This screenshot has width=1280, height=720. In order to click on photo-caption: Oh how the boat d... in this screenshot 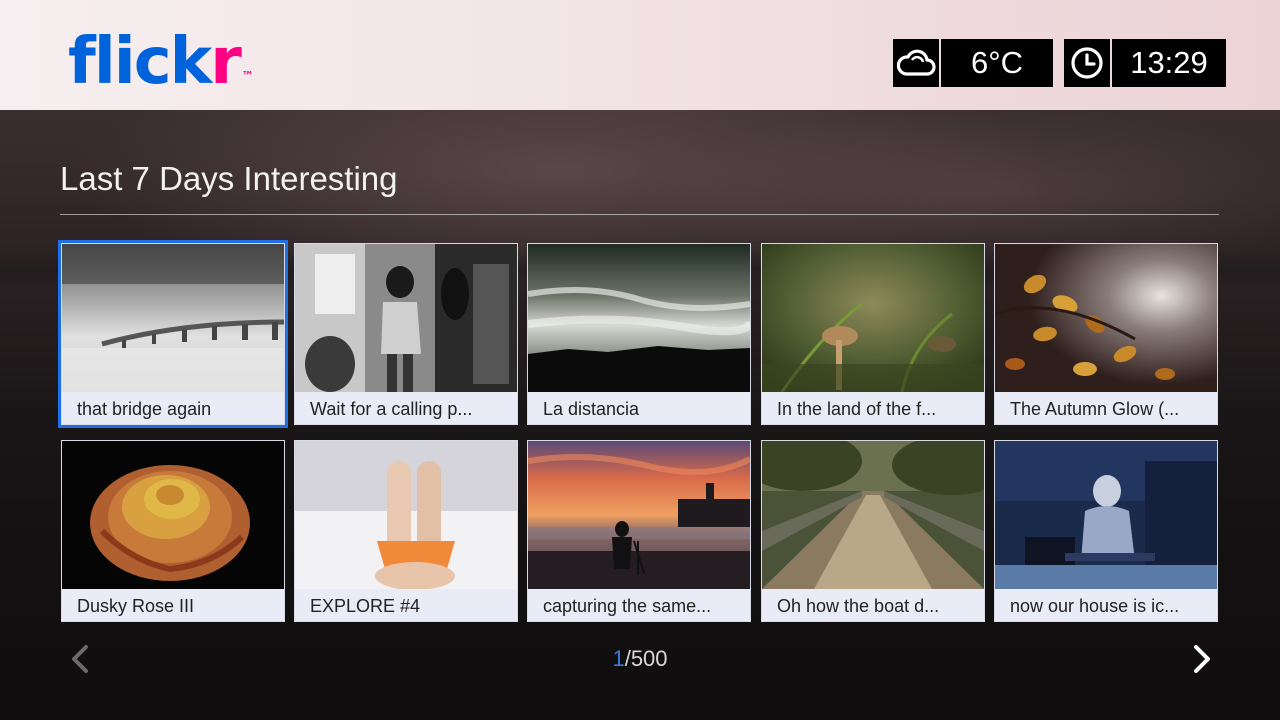, I will do `click(873, 605)`.